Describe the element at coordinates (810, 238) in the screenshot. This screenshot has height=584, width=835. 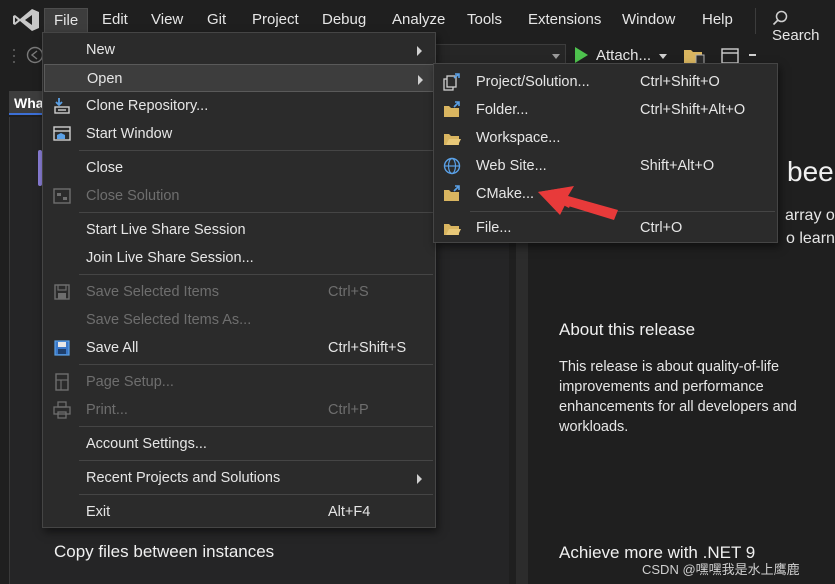
I see `intro-text-line-2: o learn` at that location.